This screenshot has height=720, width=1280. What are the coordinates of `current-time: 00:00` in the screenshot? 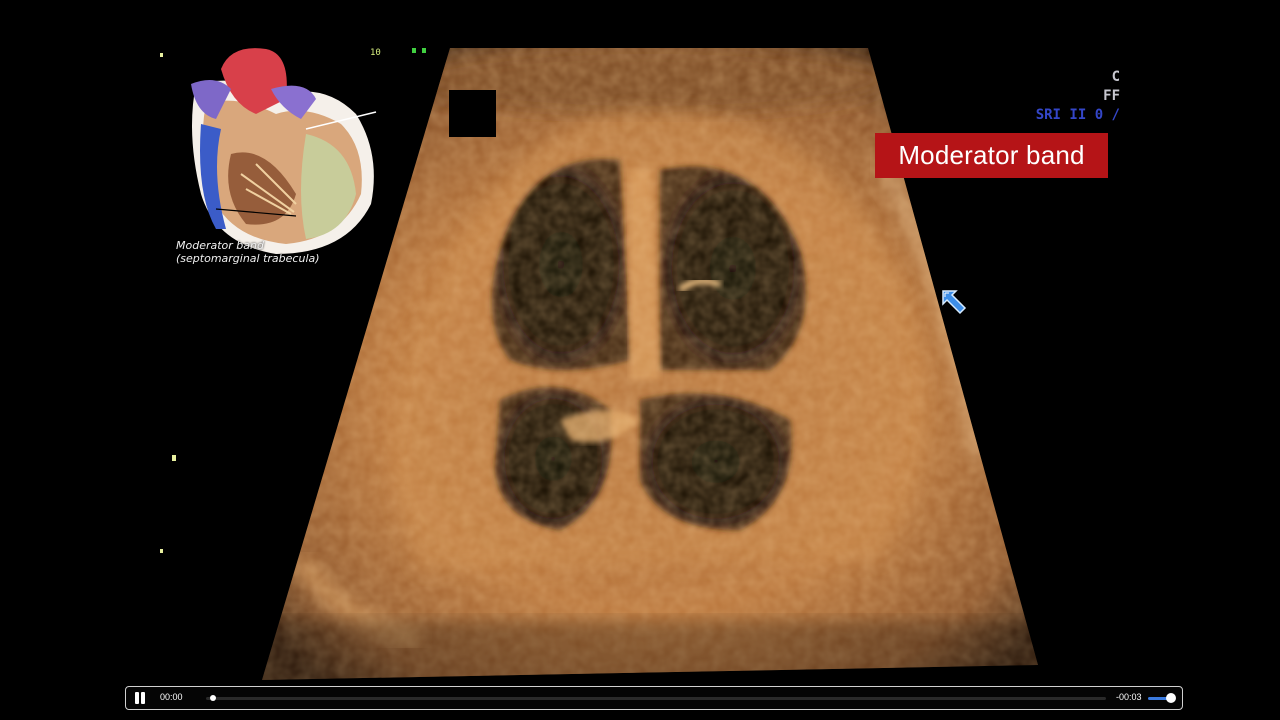 It's located at (171, 697).